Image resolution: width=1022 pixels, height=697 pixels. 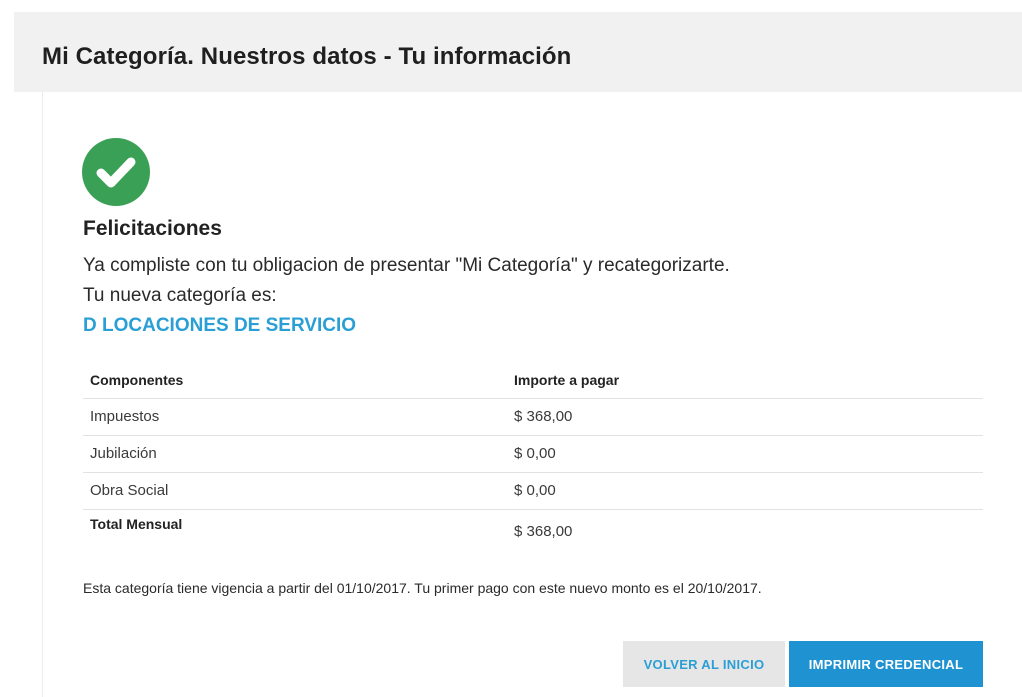 What do you see at coordinates (136, 524) in the screenshot?
I see `total-label: Total Mensual` at bounding box center [136, 524].